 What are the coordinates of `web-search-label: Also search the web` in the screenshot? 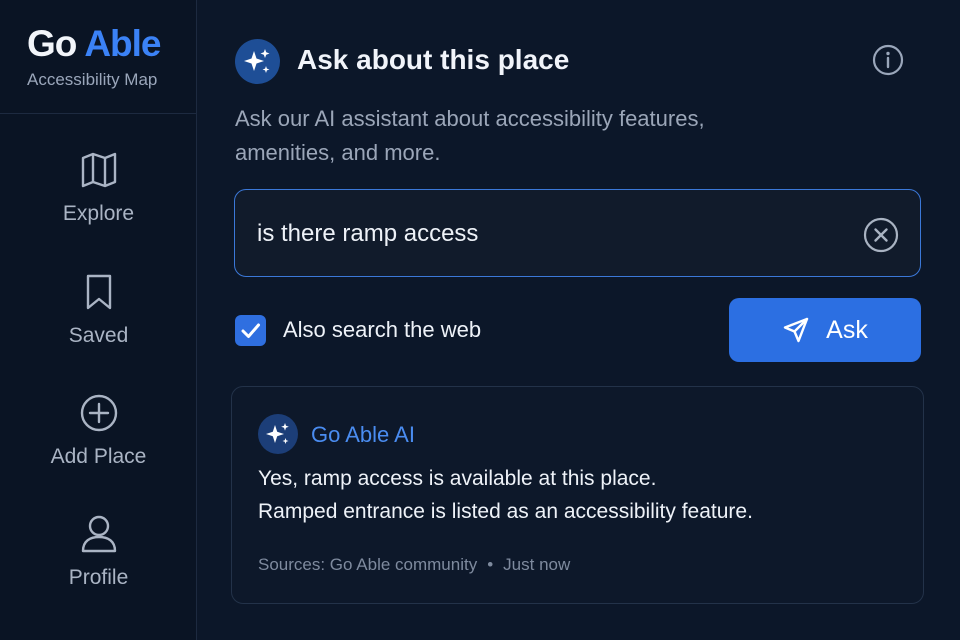 It's located at (382, 330).